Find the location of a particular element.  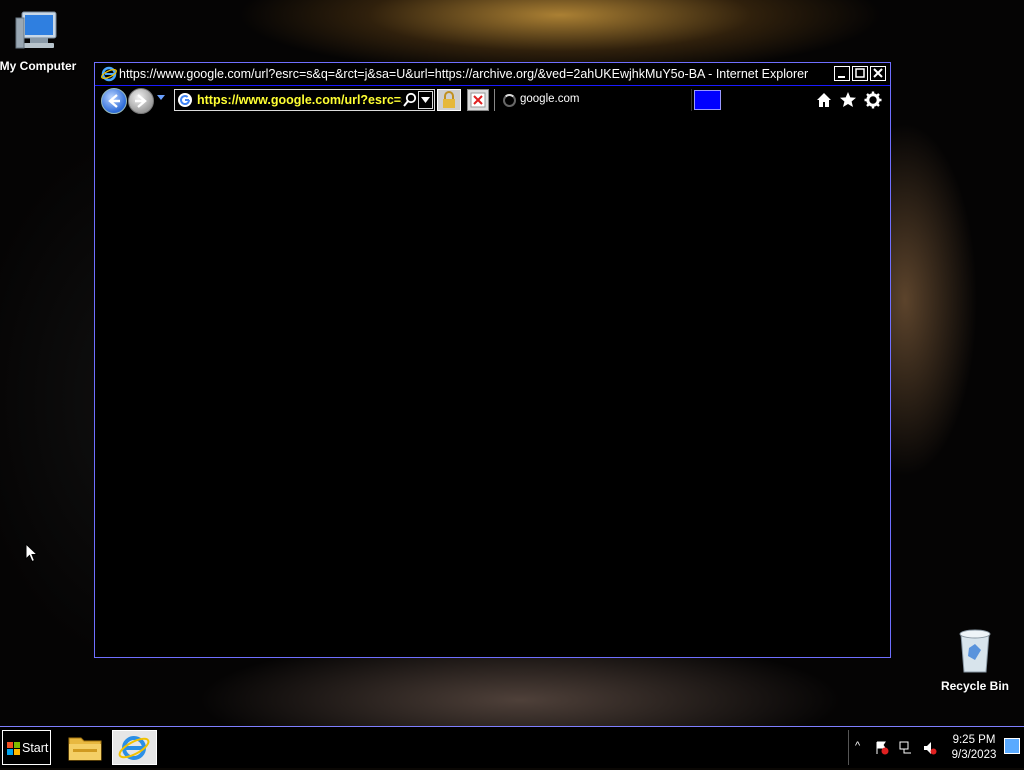

loading-spinner-icon is located at coordinates (509, 100).